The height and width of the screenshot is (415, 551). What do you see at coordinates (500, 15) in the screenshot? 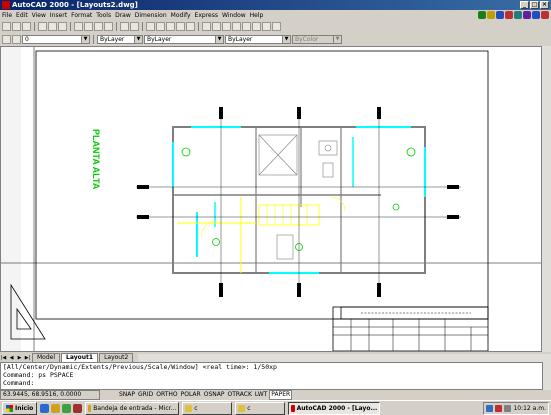
I see `properties-icon` at bounding box center [500, 15].